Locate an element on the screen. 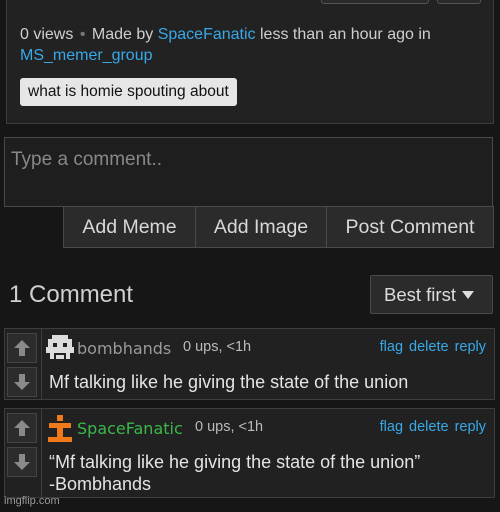 This screenshot has height=512, width=500. made-by-label: Made by is located at coordinates (122, 34).